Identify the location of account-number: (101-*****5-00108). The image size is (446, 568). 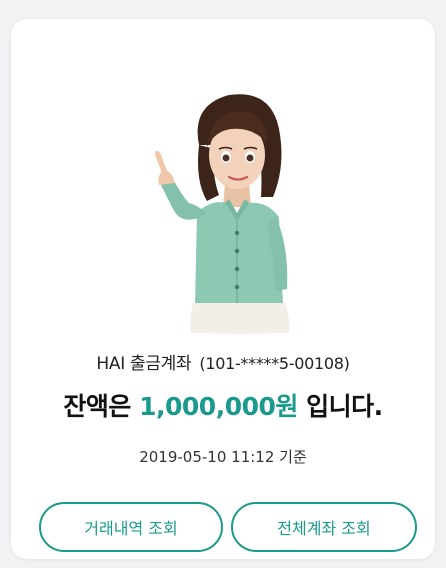
(274, 363).